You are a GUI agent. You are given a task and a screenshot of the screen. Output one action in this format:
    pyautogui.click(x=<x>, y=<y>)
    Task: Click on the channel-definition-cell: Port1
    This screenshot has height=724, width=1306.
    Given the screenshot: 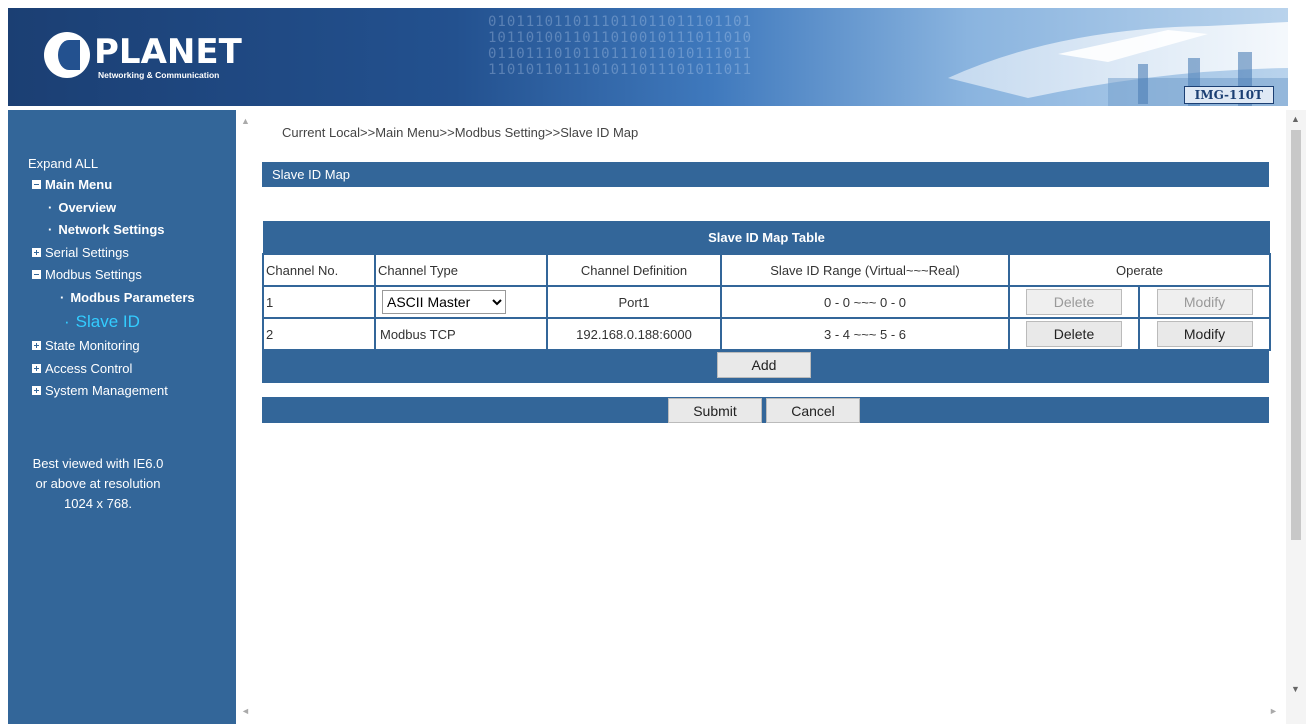 What is the action you would take?
    pyautogui.click(x=634, y=302)
    